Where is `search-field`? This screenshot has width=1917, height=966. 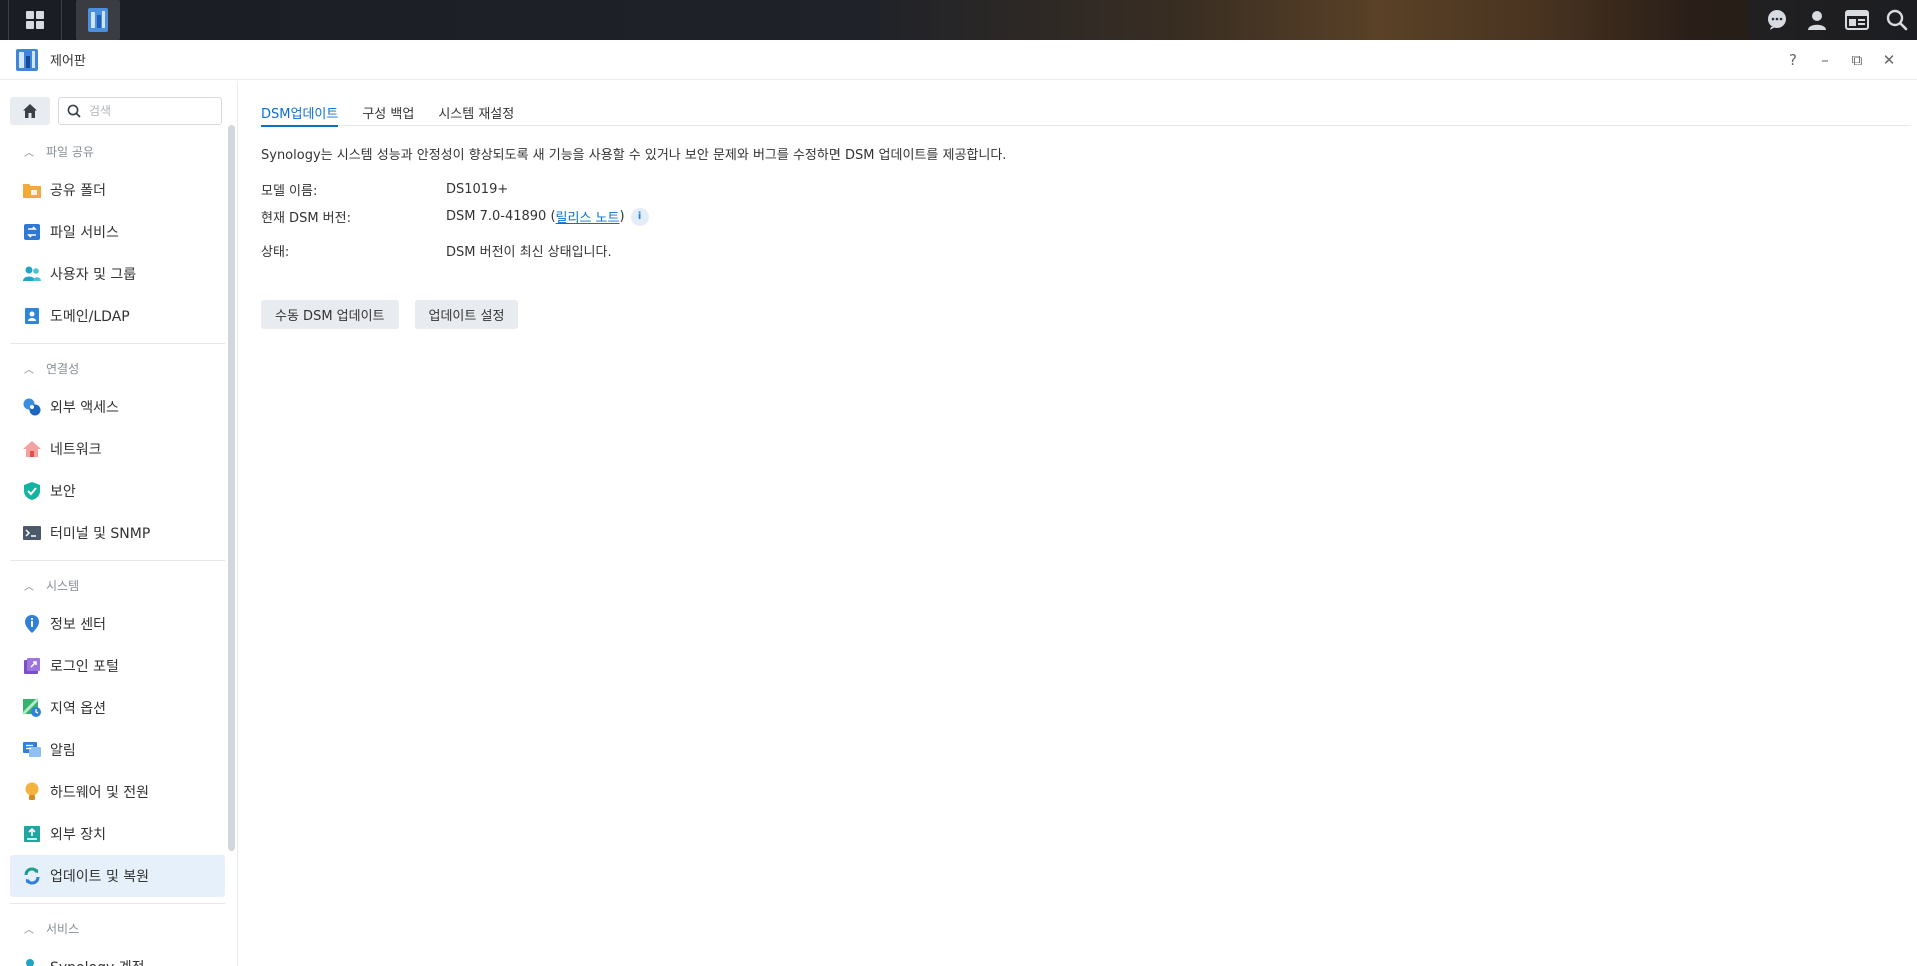 search-field is located at coordinates (140, 111).